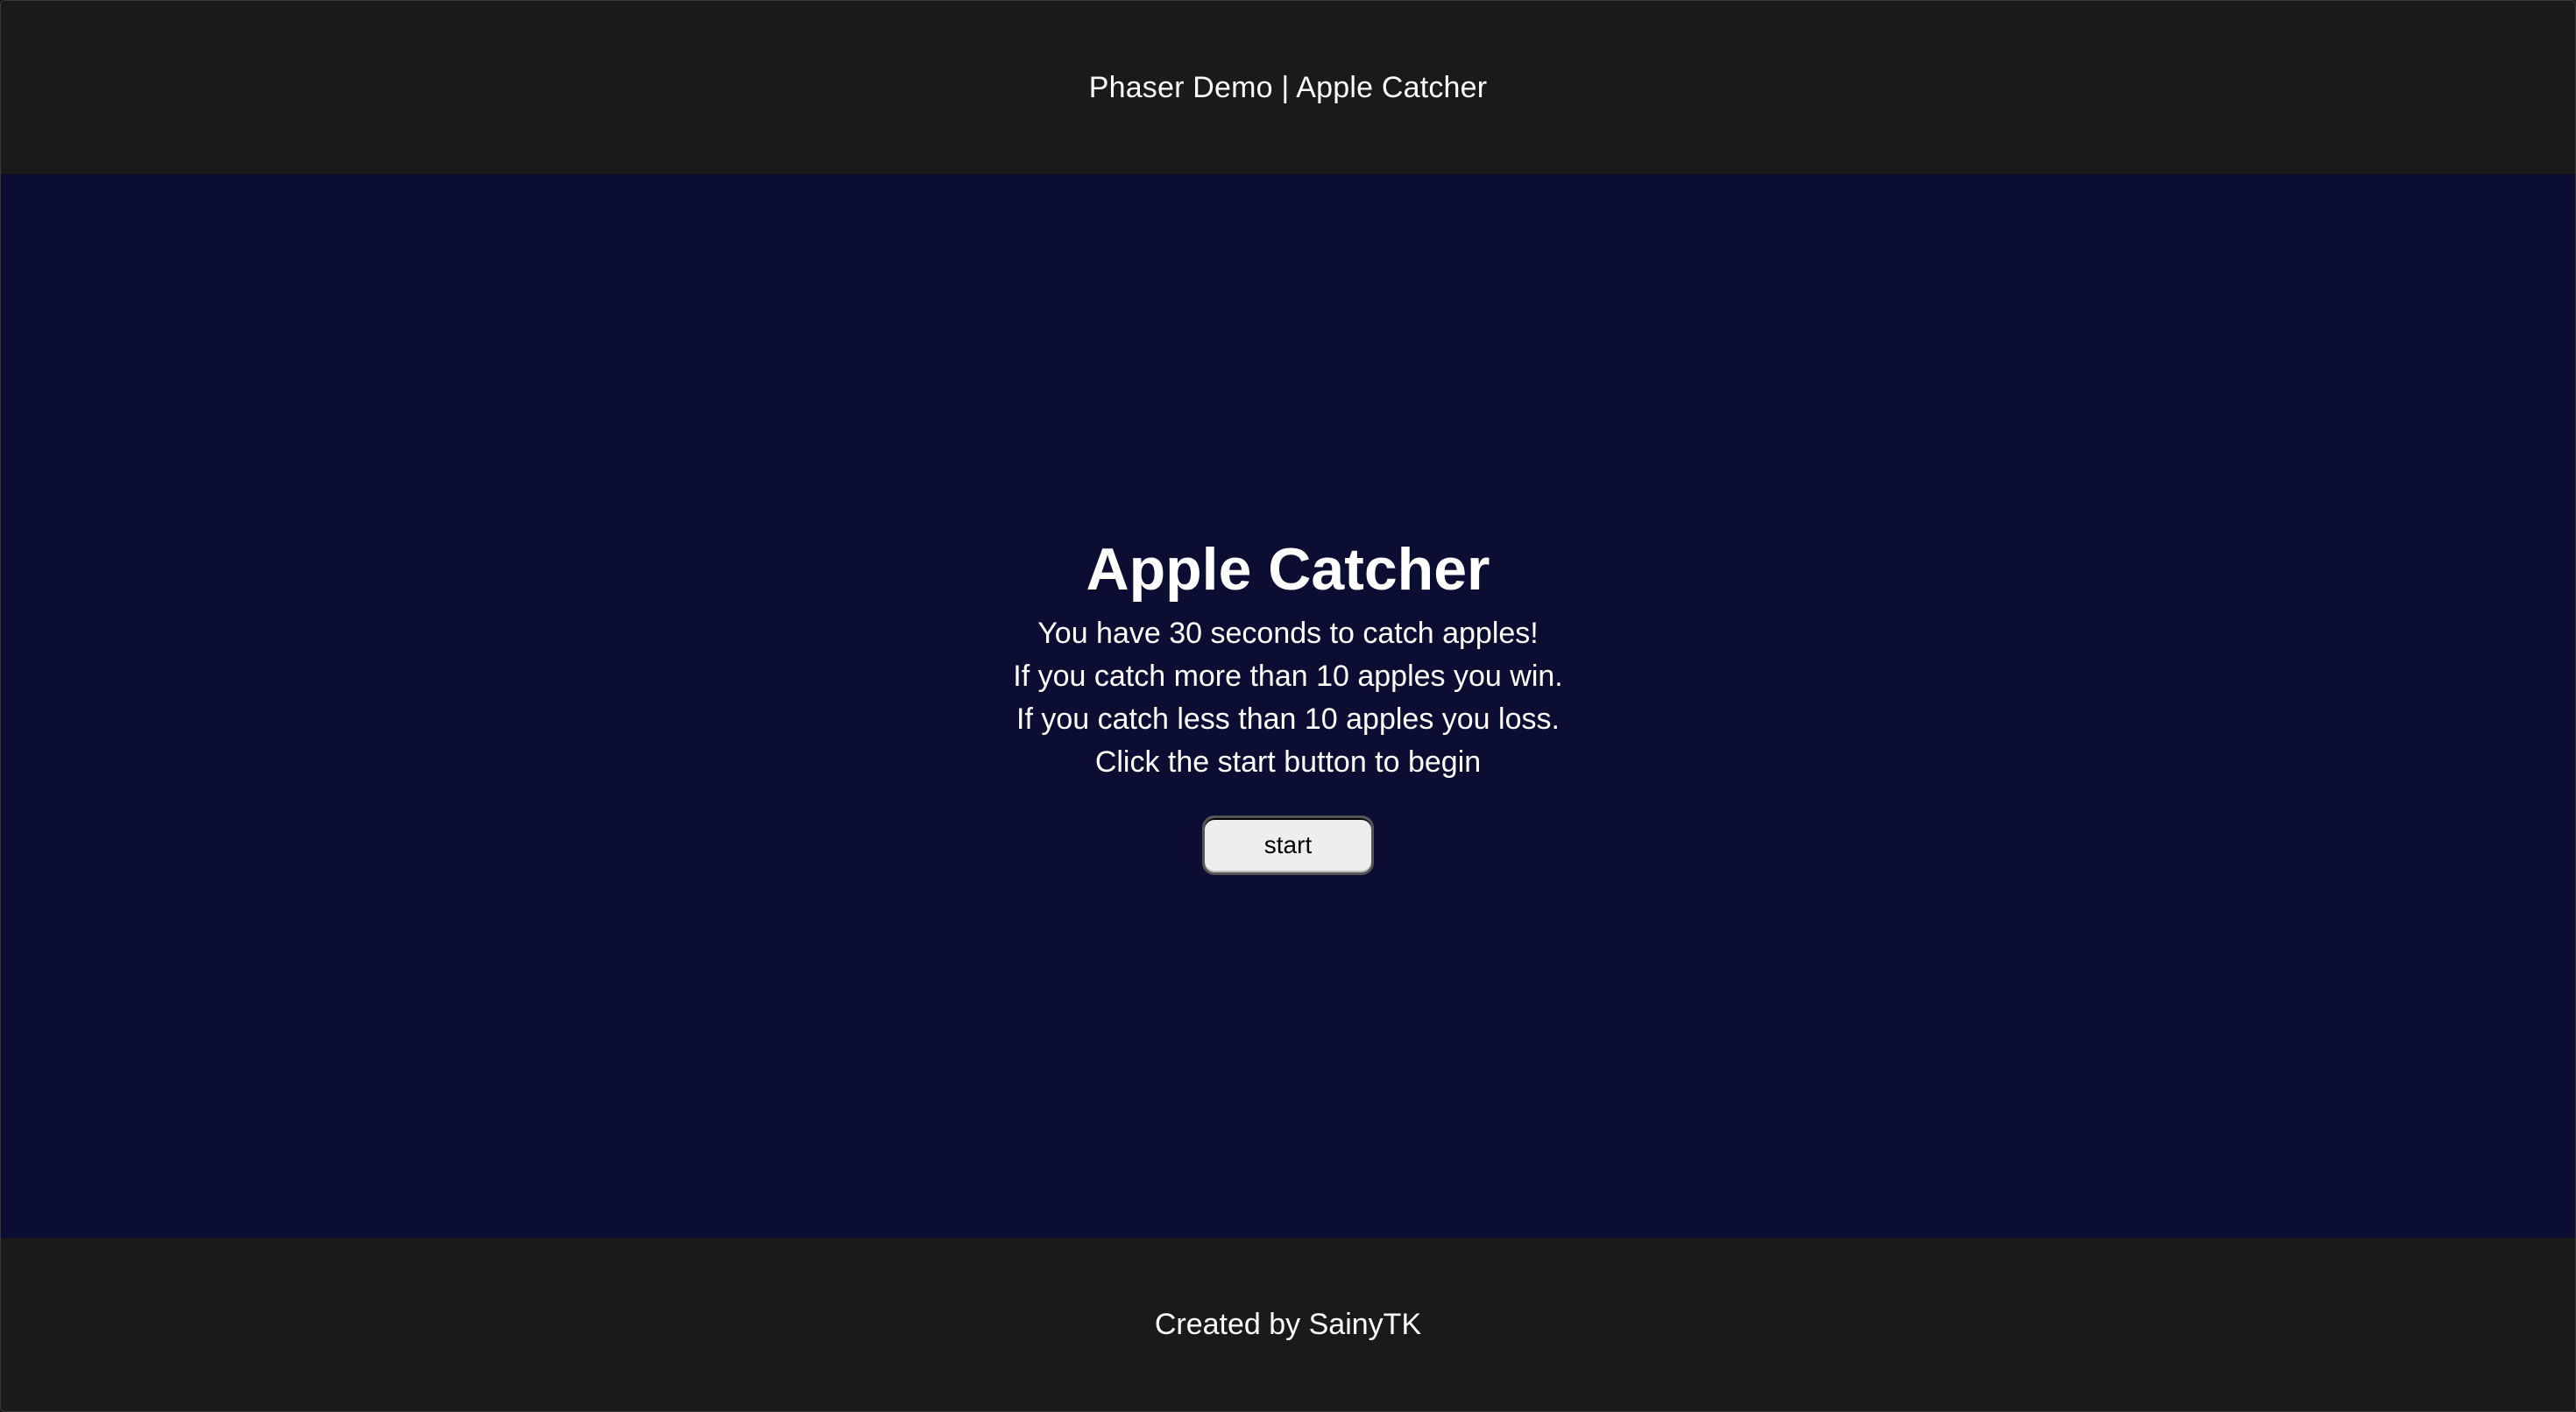  Describe the element at coordinates (1288, 634) in the screenshot. I see `instruction-time-limit: You have 30 seconds to catch apples!` at that location.